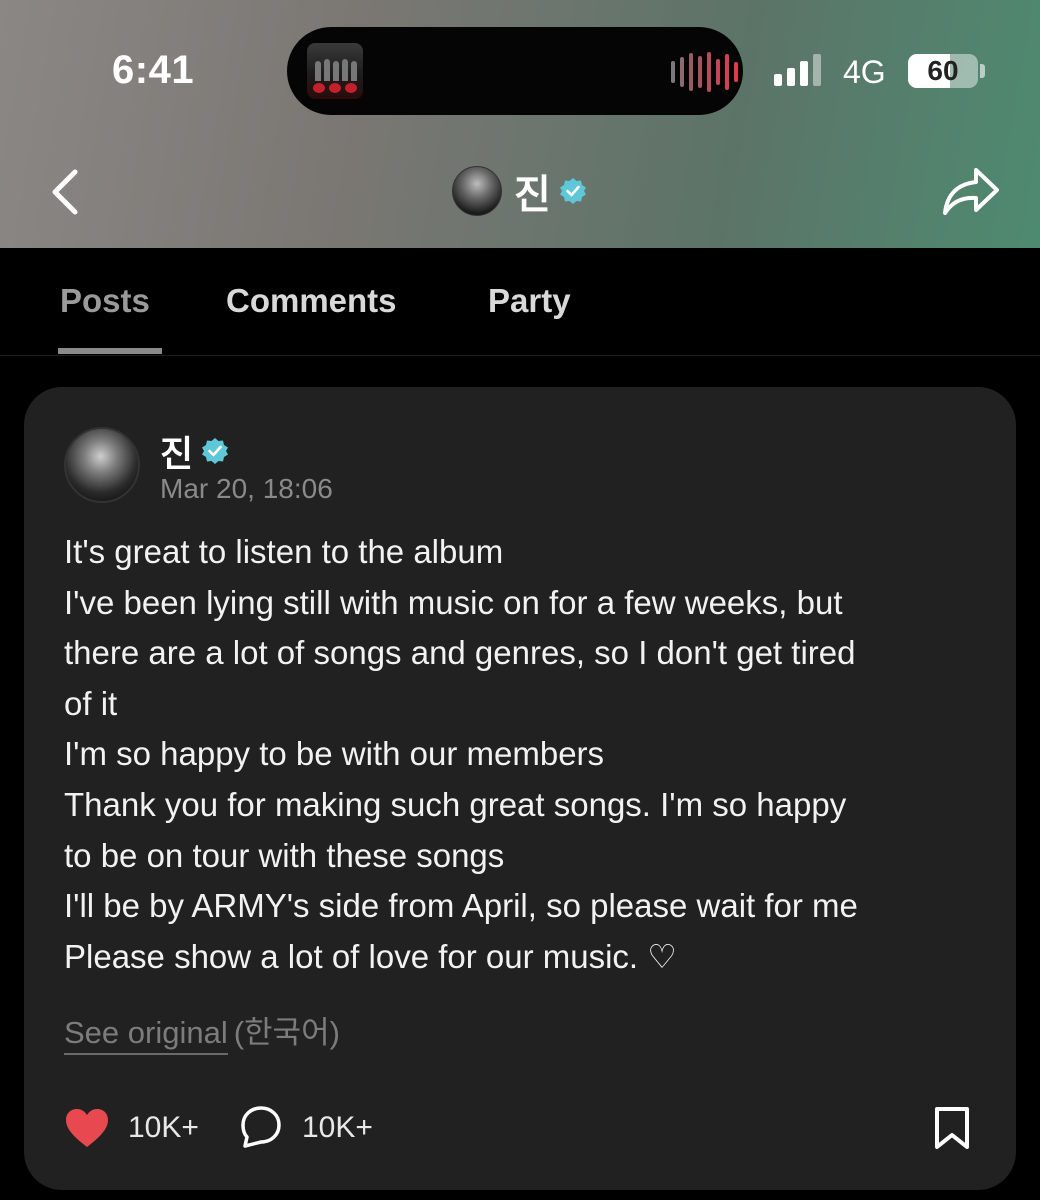  I want to click on bookmark-icon, so click(952, 1128).